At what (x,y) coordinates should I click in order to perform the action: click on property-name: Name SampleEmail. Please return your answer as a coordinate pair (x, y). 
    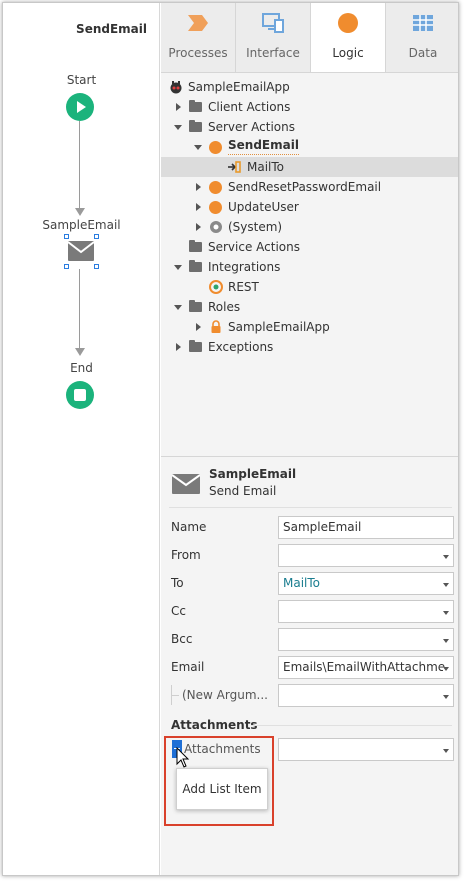
    Looking at the image, I should click on (309, 528).